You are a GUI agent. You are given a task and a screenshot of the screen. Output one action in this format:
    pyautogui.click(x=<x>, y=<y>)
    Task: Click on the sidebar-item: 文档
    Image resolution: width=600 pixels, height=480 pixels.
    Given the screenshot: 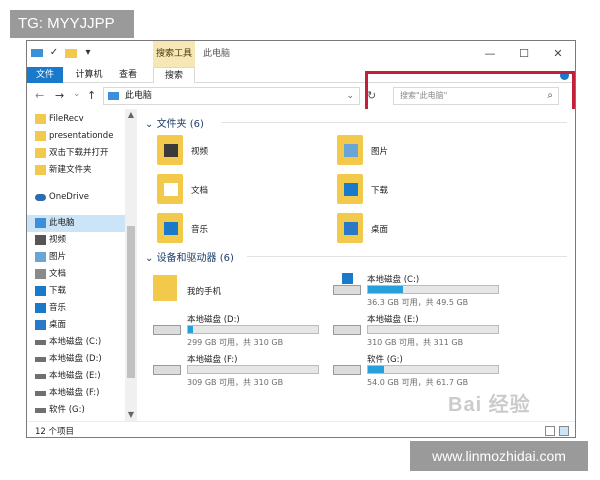 What is the action you would take?
    pyautogui.click(x=76, y=274)
    